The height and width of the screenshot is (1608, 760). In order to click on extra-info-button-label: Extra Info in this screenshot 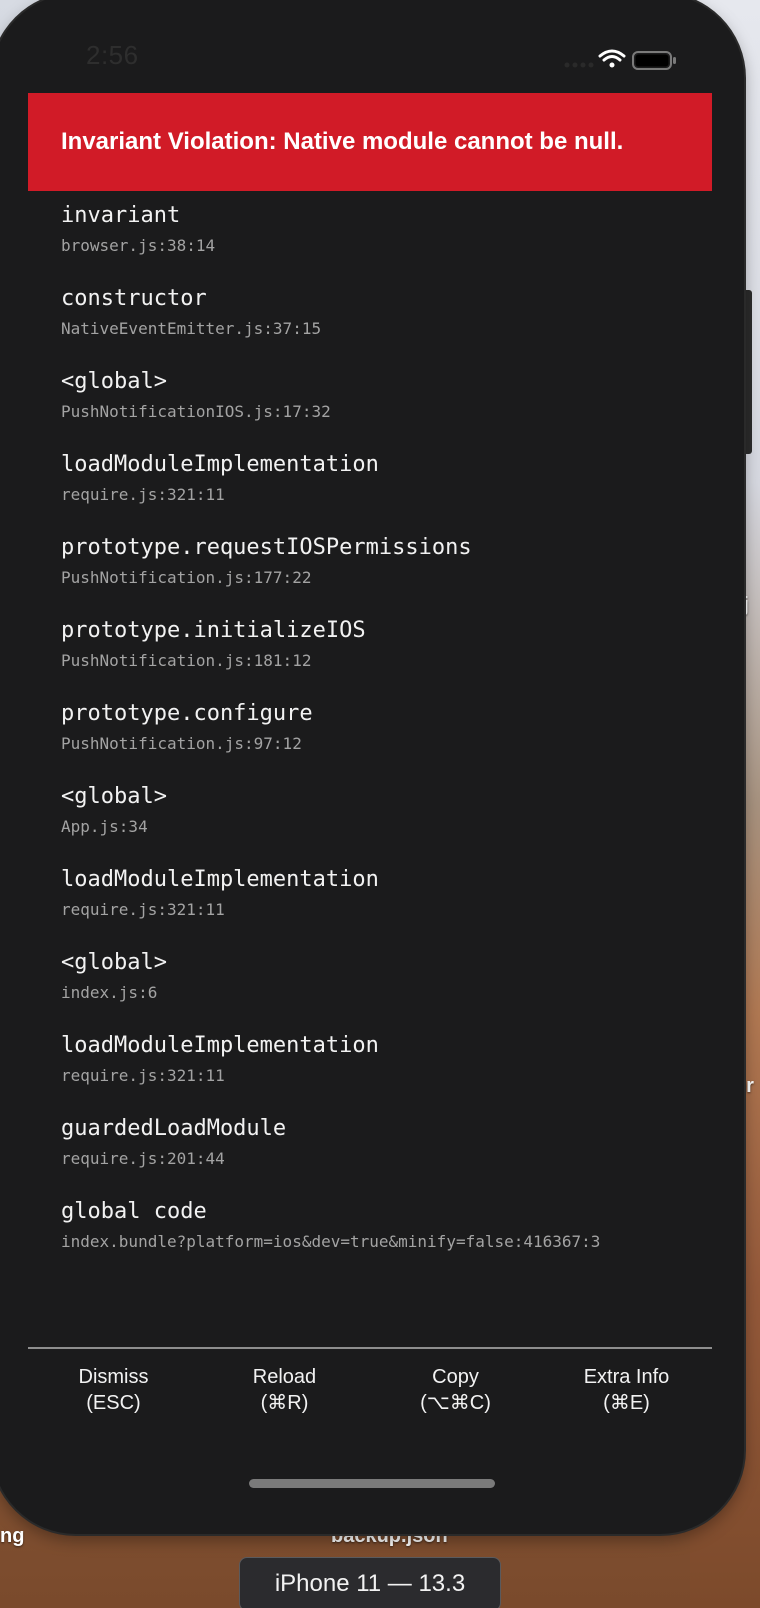, I will do `click(626, 1377)`.